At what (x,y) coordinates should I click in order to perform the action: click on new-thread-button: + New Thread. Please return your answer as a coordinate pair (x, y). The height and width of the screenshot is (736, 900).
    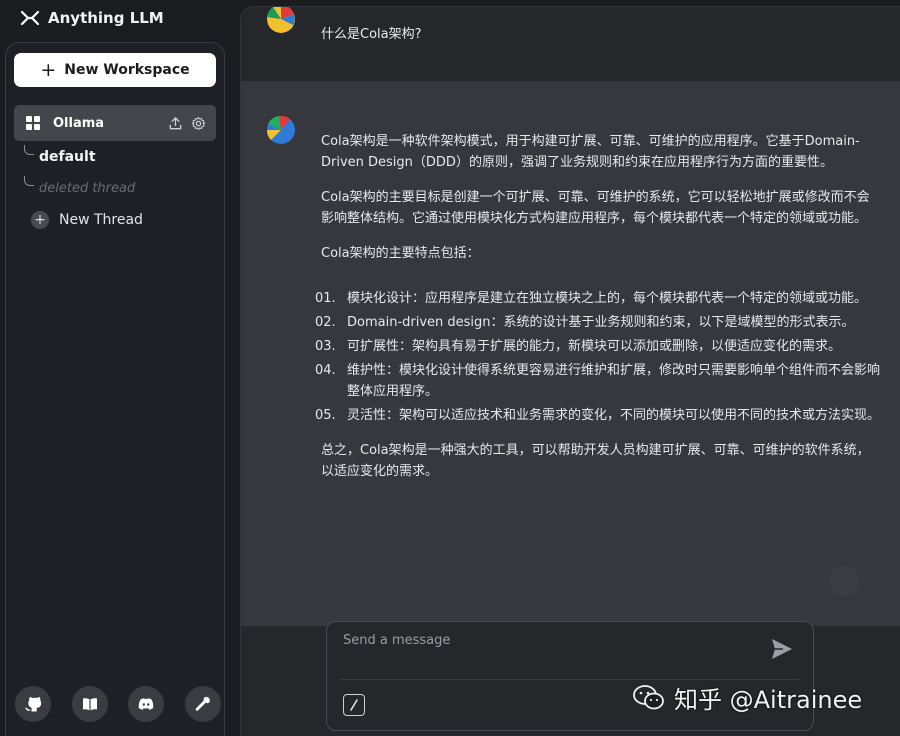
    Looking at the image, I should click on (87, 220).